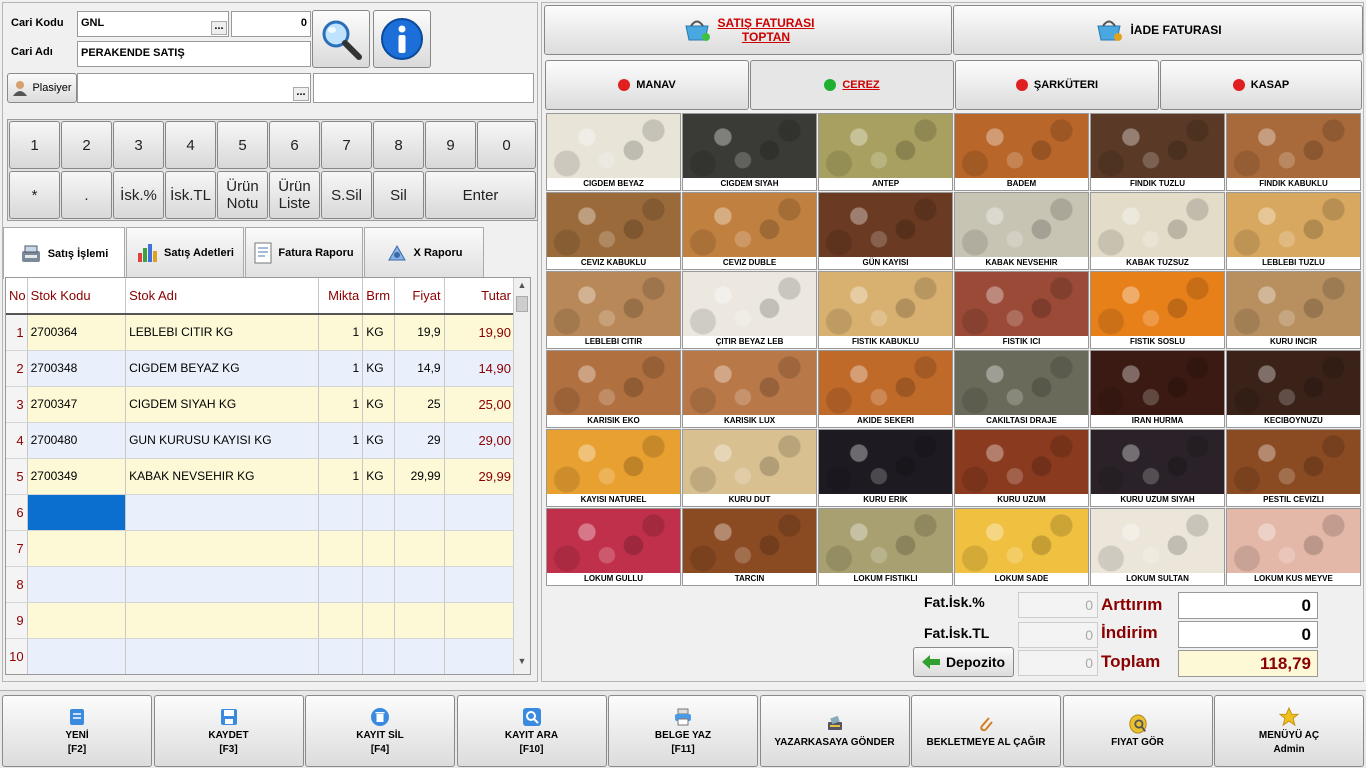  What do you see at coordinates (1248, 605) in the screenshot?
I see `arttirim-field: 0` at bounding box center [1248, 605].